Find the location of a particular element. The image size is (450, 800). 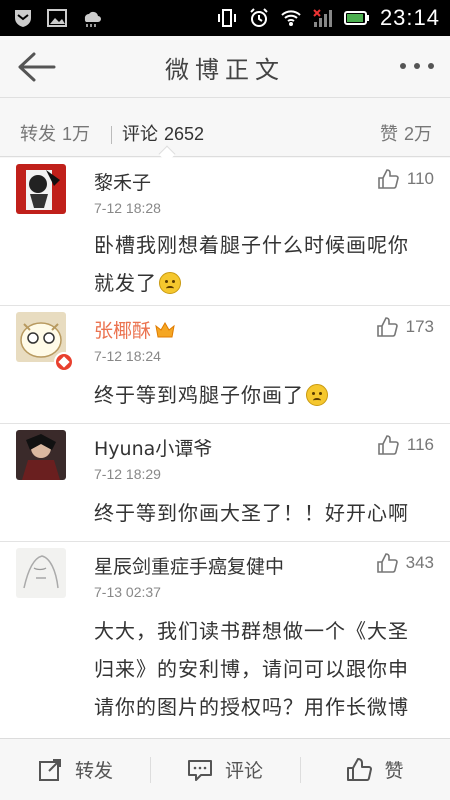

signal-icon is located at coordinates (322, 18).